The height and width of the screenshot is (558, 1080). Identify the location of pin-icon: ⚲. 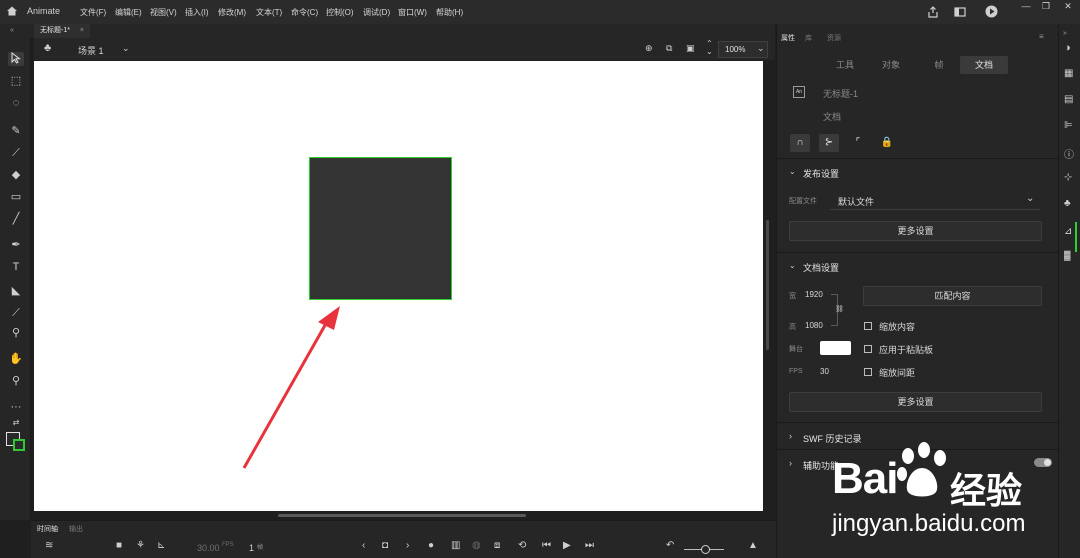
(16, 333).